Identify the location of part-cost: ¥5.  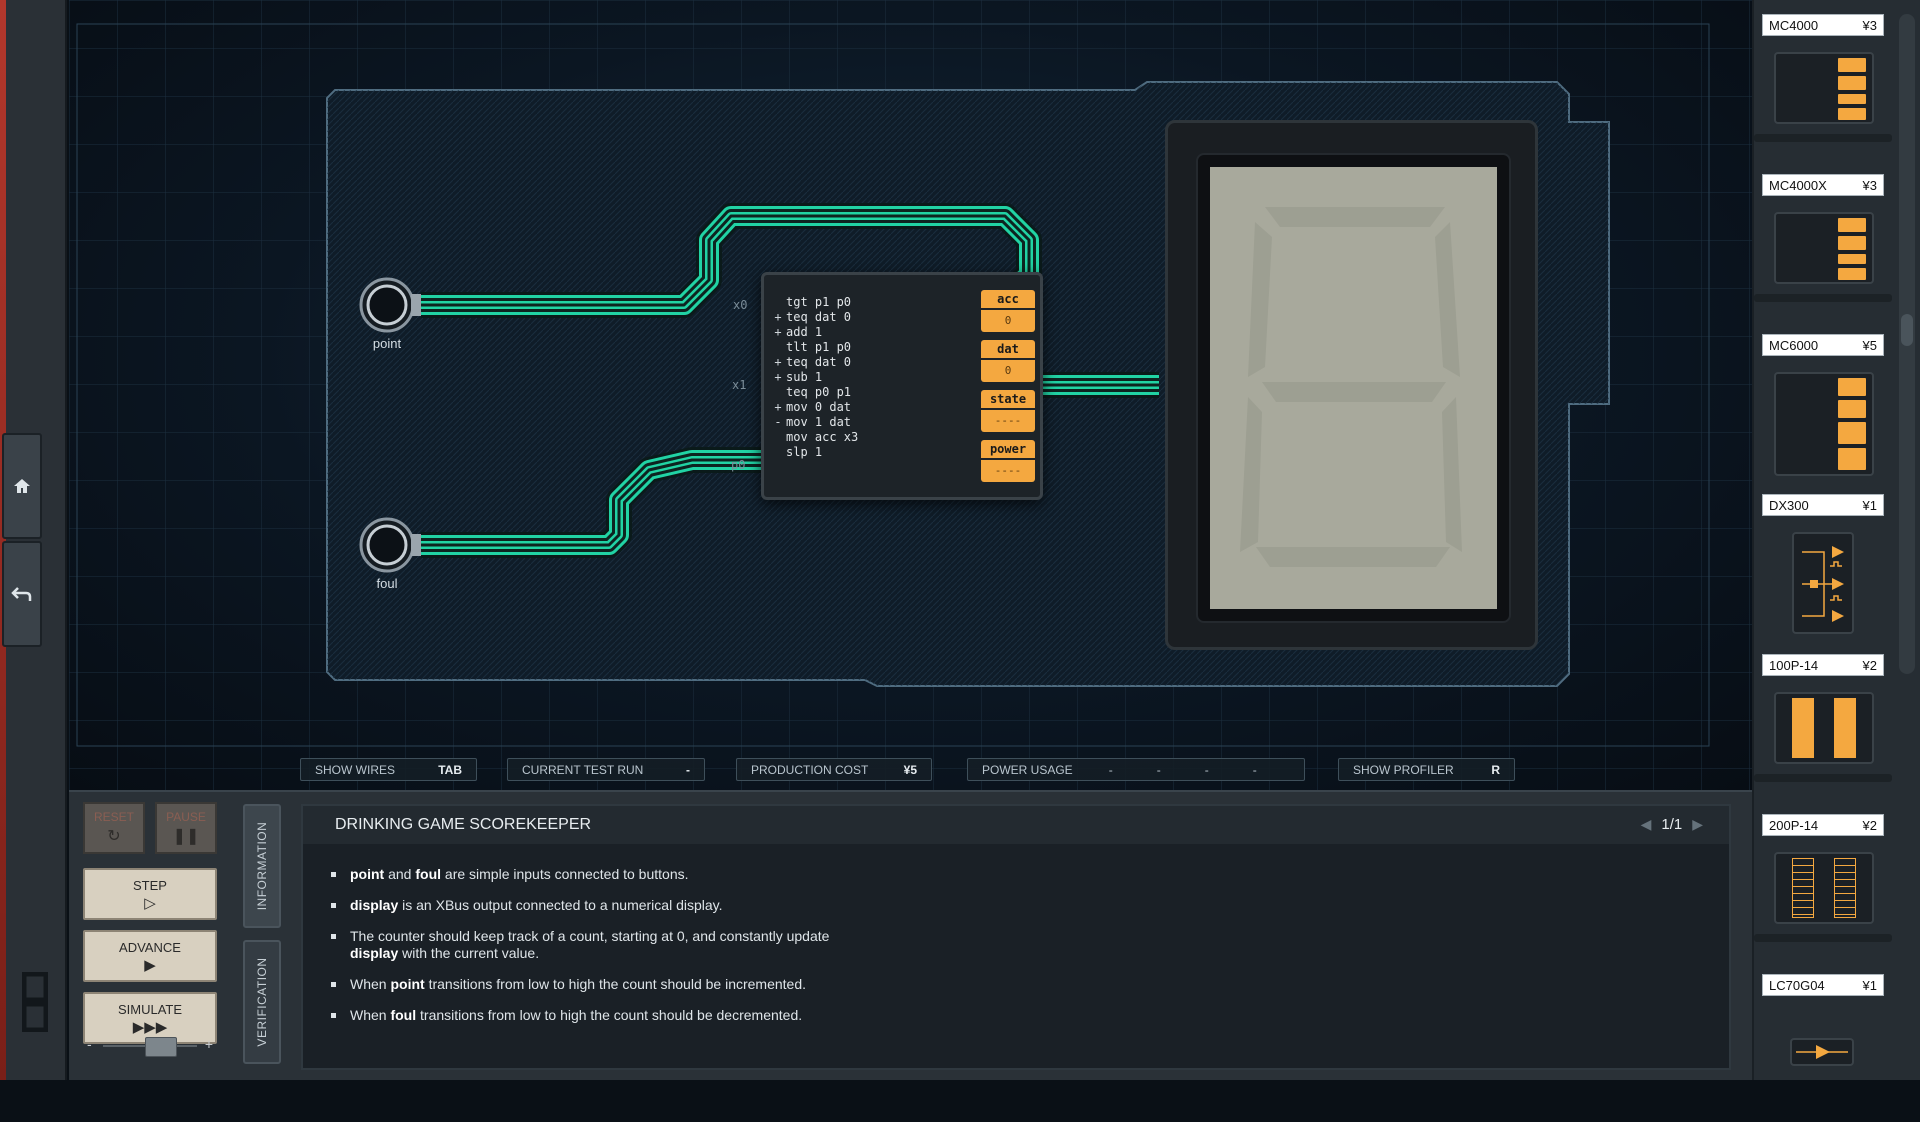
(1869, 345).